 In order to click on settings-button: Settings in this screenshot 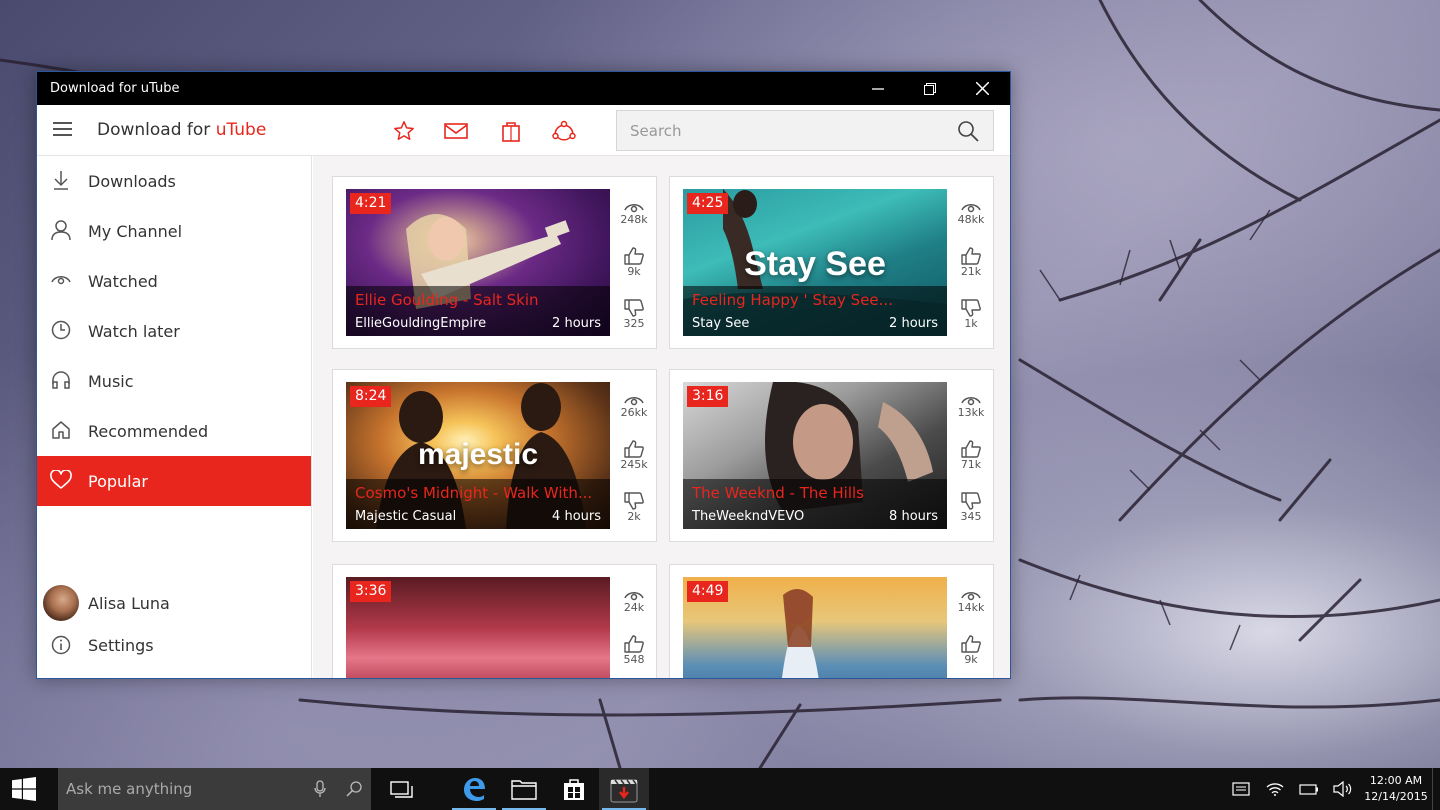, I will do `click(174, 645)`.